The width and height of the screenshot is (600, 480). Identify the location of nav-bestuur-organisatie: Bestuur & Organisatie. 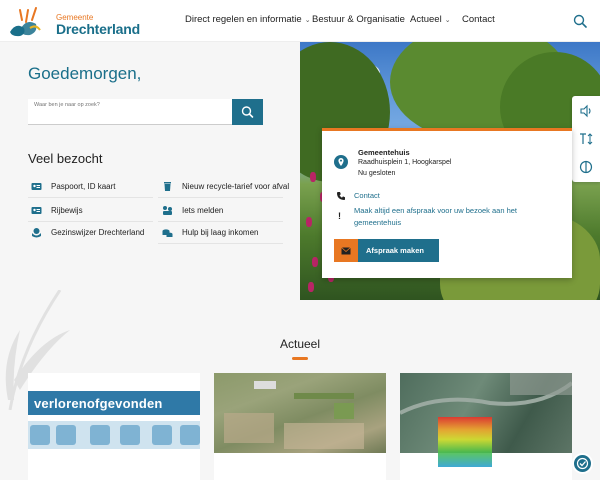
(358, 19).